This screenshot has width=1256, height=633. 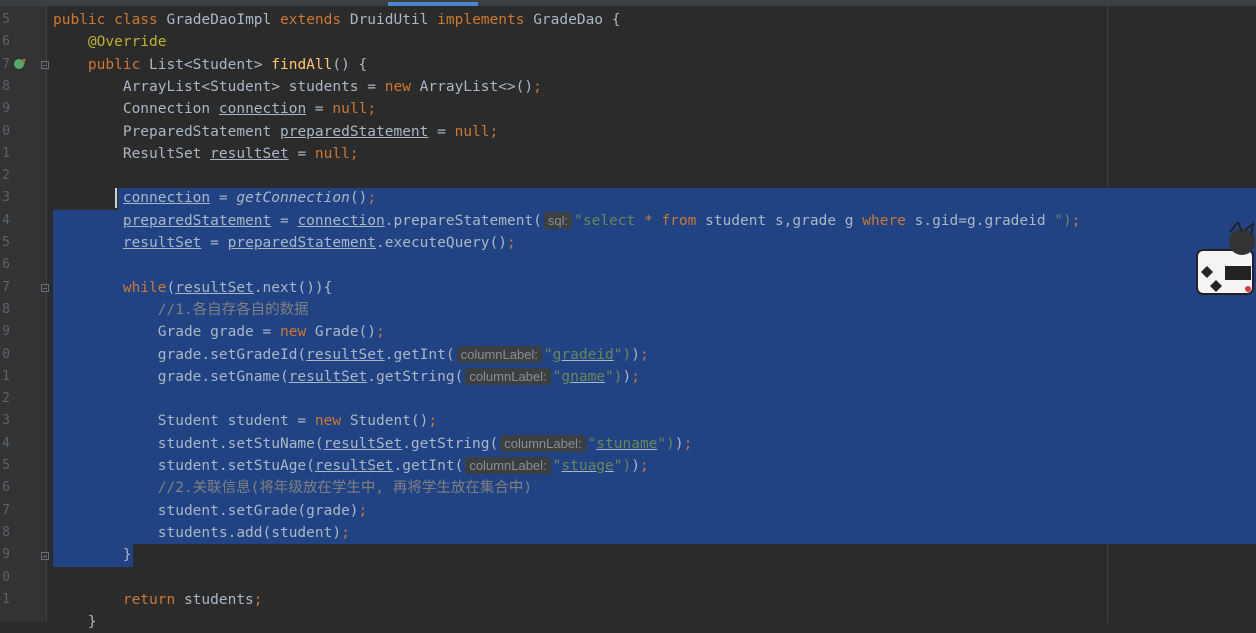 I want to click on code-token: getConnection, so click(x=293, y=198).